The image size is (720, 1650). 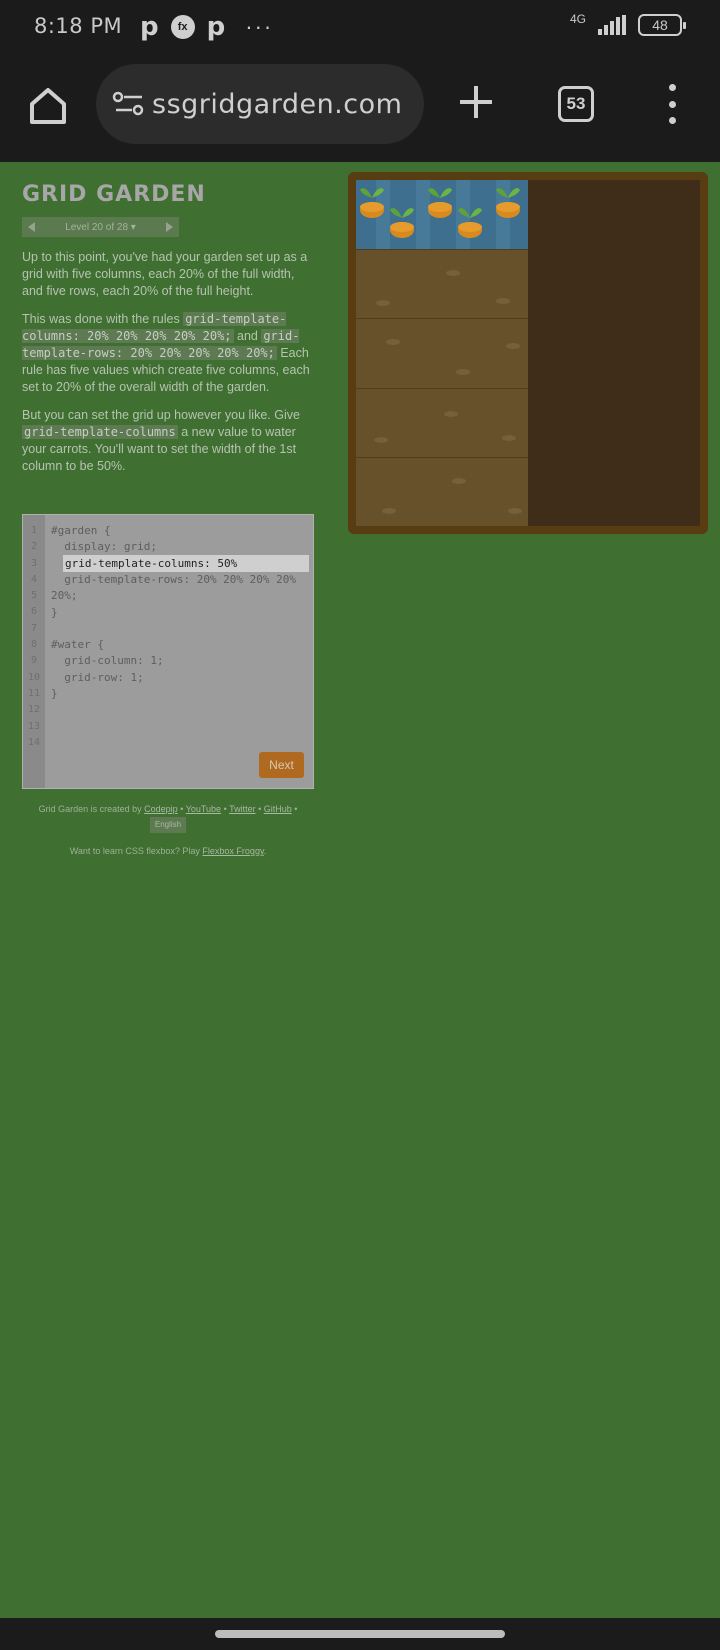 I want to click on level-label: Level 20 of 28 ▾, so click(x=100, y=227).